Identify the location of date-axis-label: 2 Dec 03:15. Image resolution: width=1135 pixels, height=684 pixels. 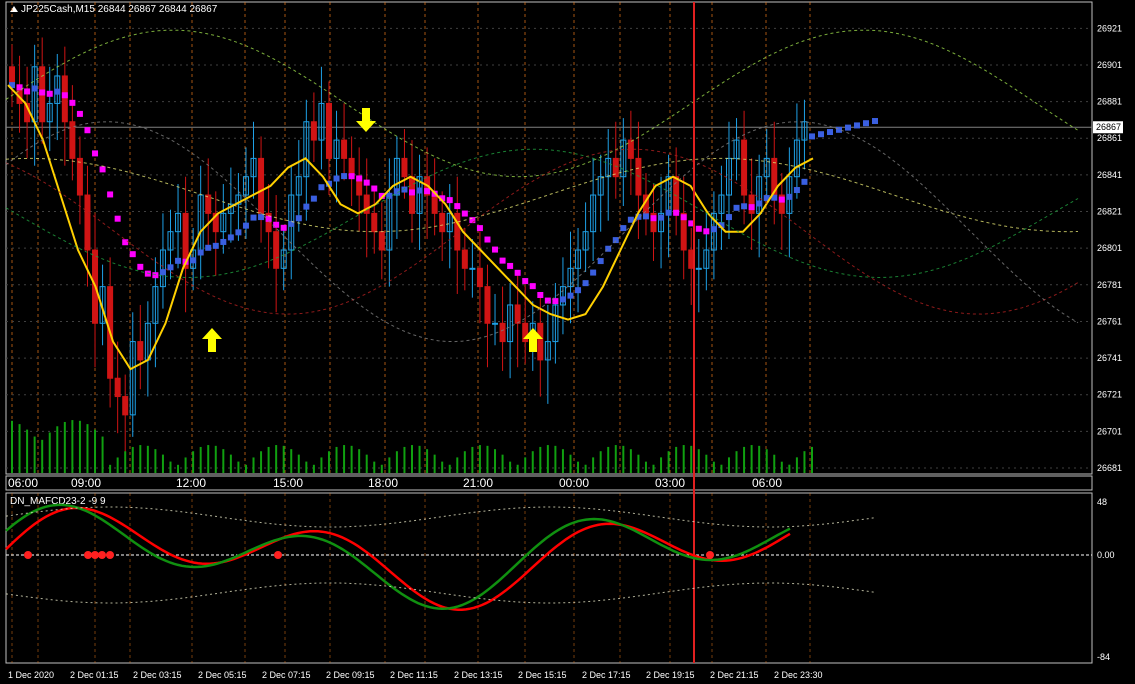
(157, 675).